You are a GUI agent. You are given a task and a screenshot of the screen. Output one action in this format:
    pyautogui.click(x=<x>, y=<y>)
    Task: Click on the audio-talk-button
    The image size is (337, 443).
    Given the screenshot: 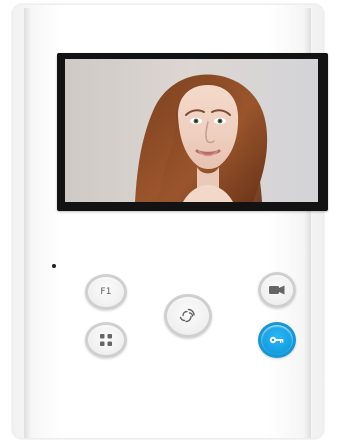 What is the action you would take?
    pyautogui.click(x=188, y=316)
    